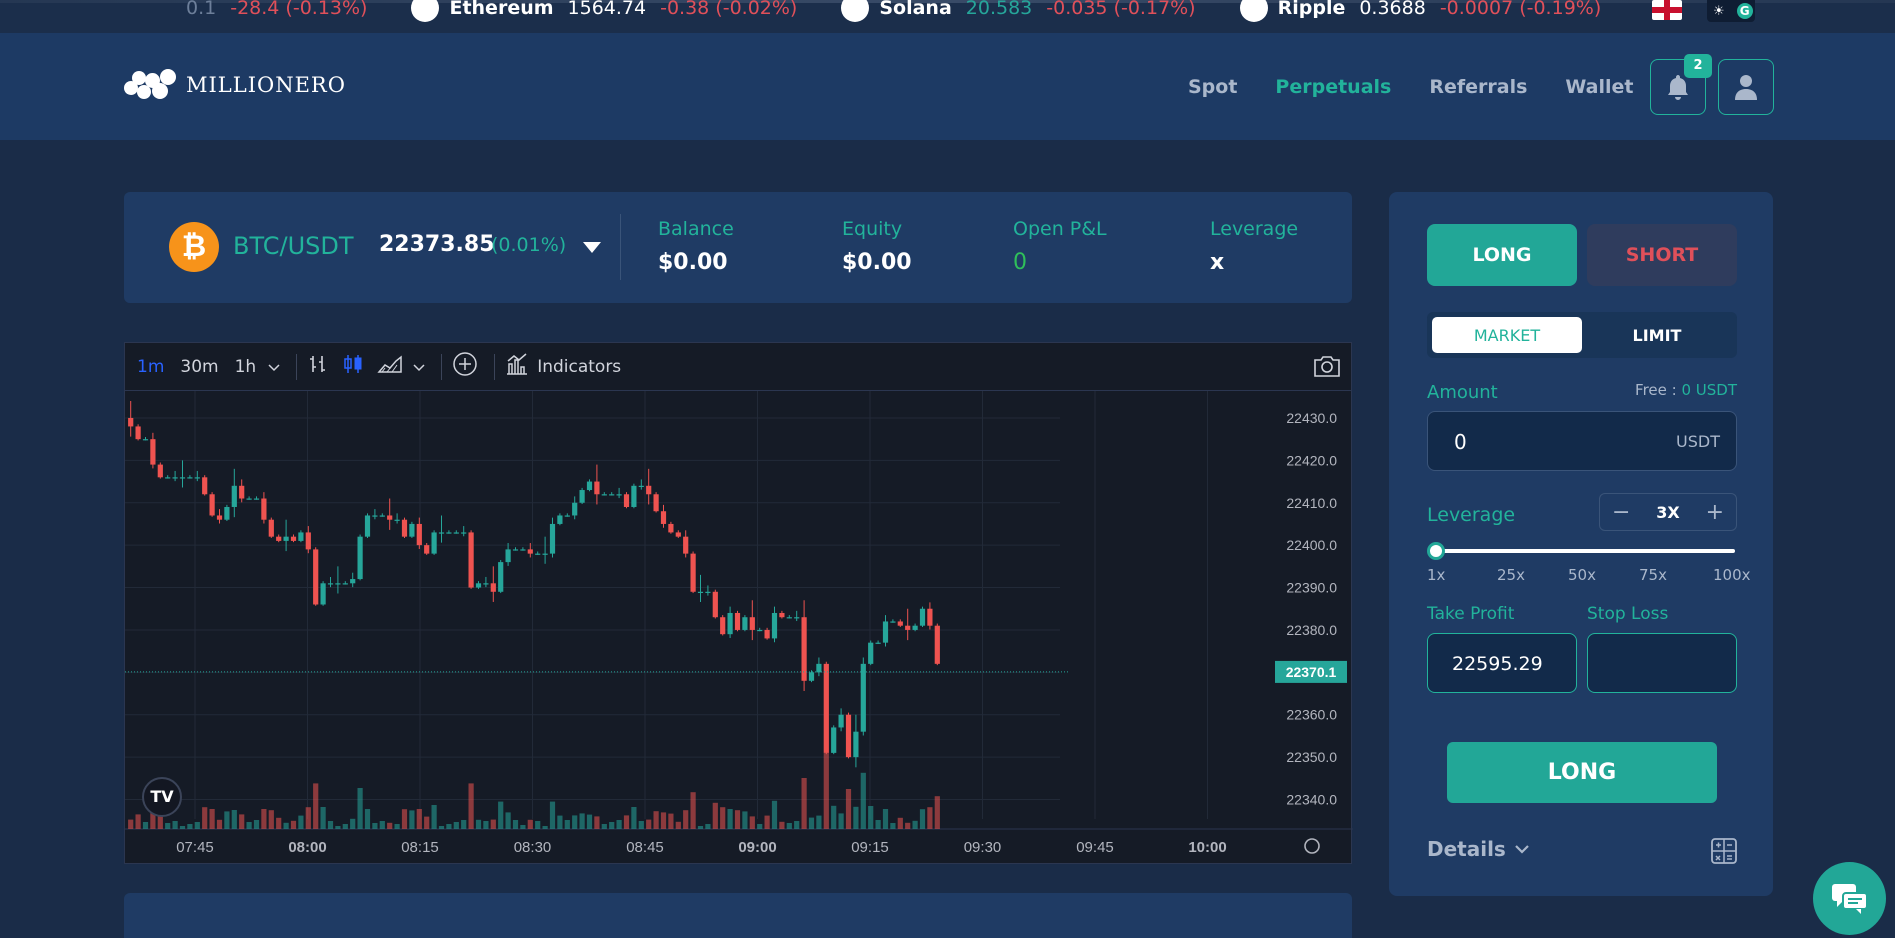 The width and height of the screenshot is (1895, 938). I want to click on submit-long-button: LONG, so click(1582, 772).